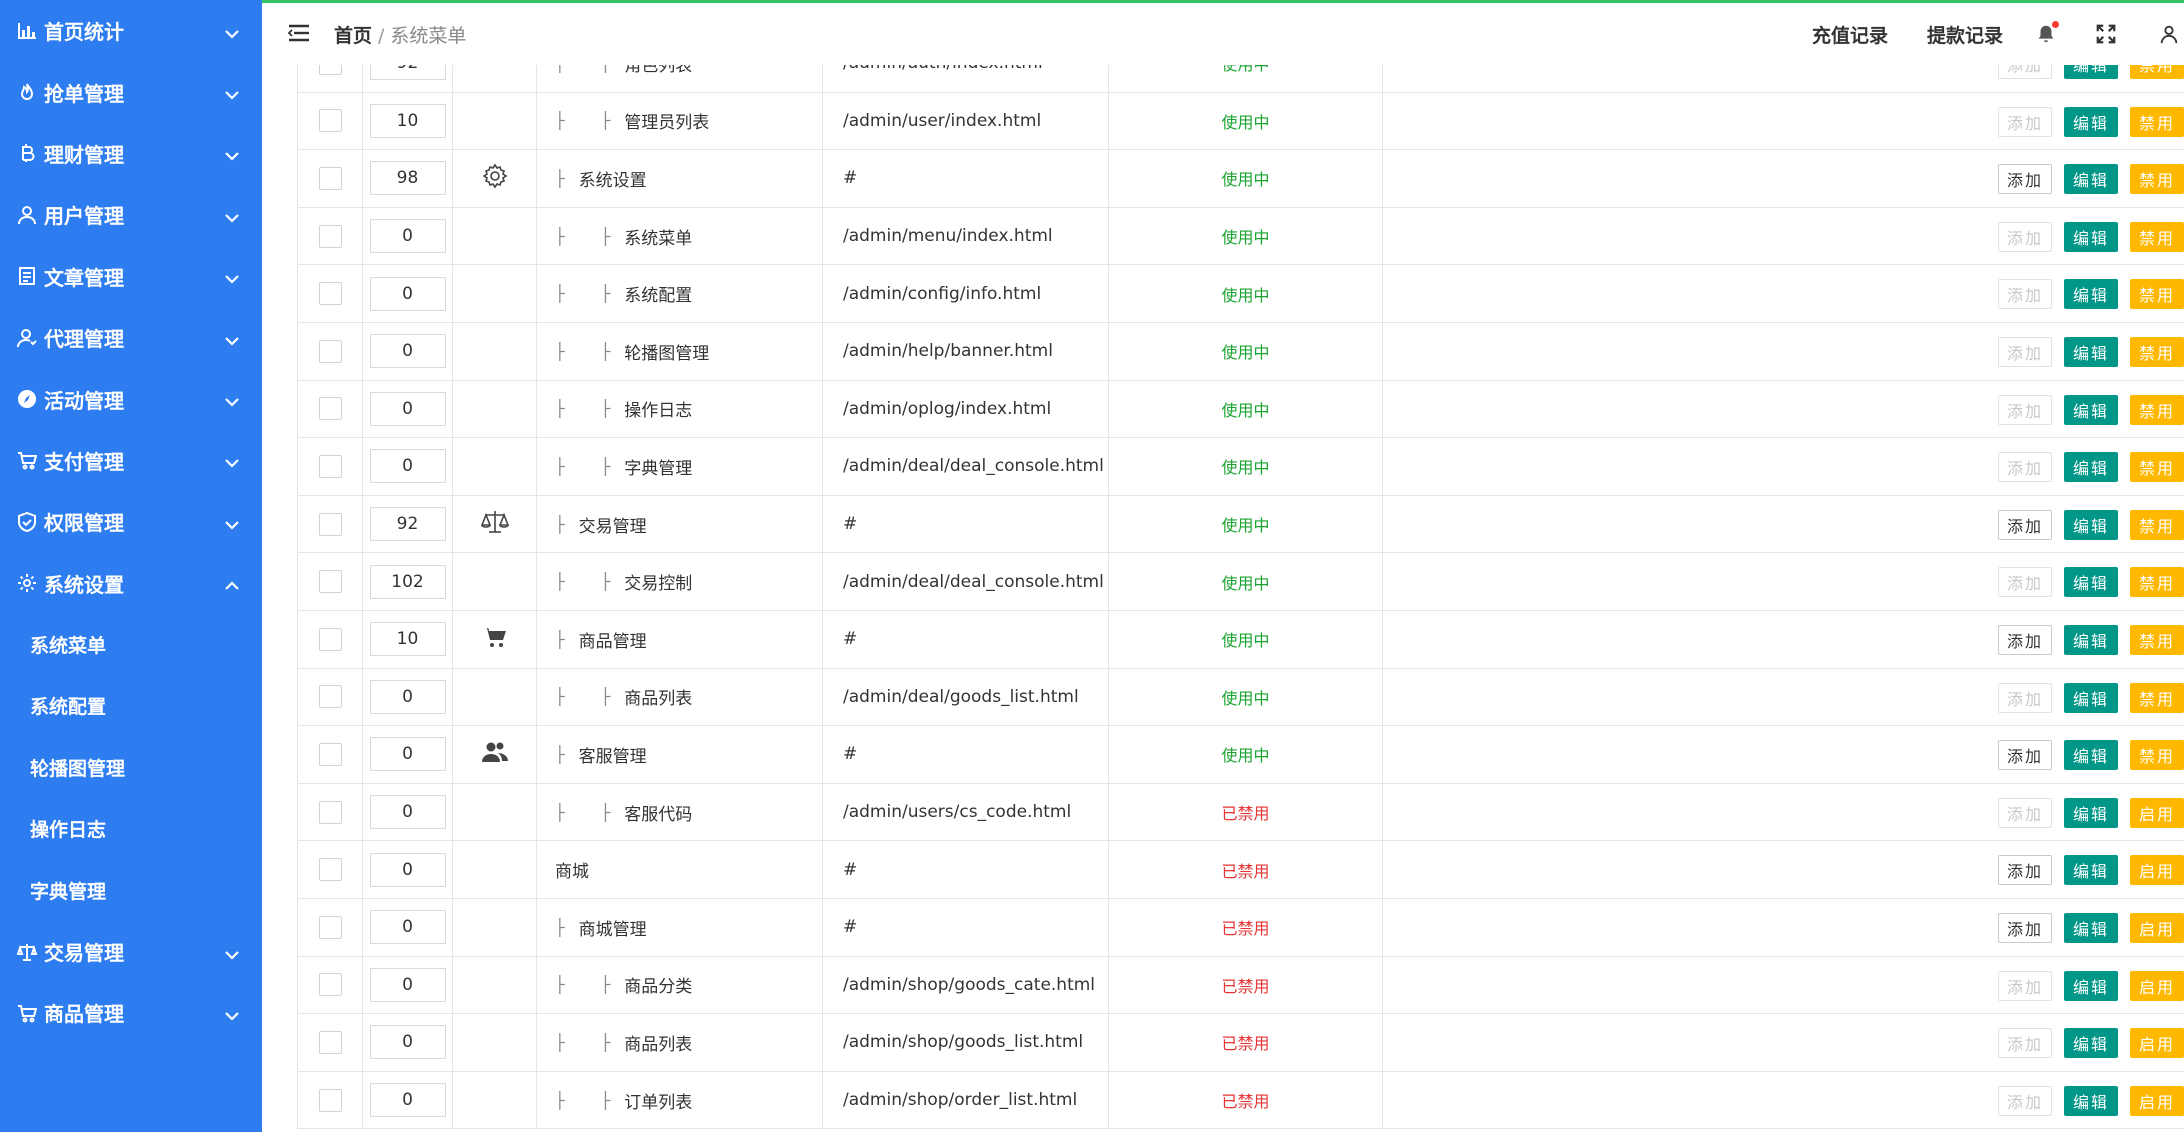 This screenshot has width=2184, height=1132. I want to click on sidebar-subitem-1: 系统配置, so click(131, 705).